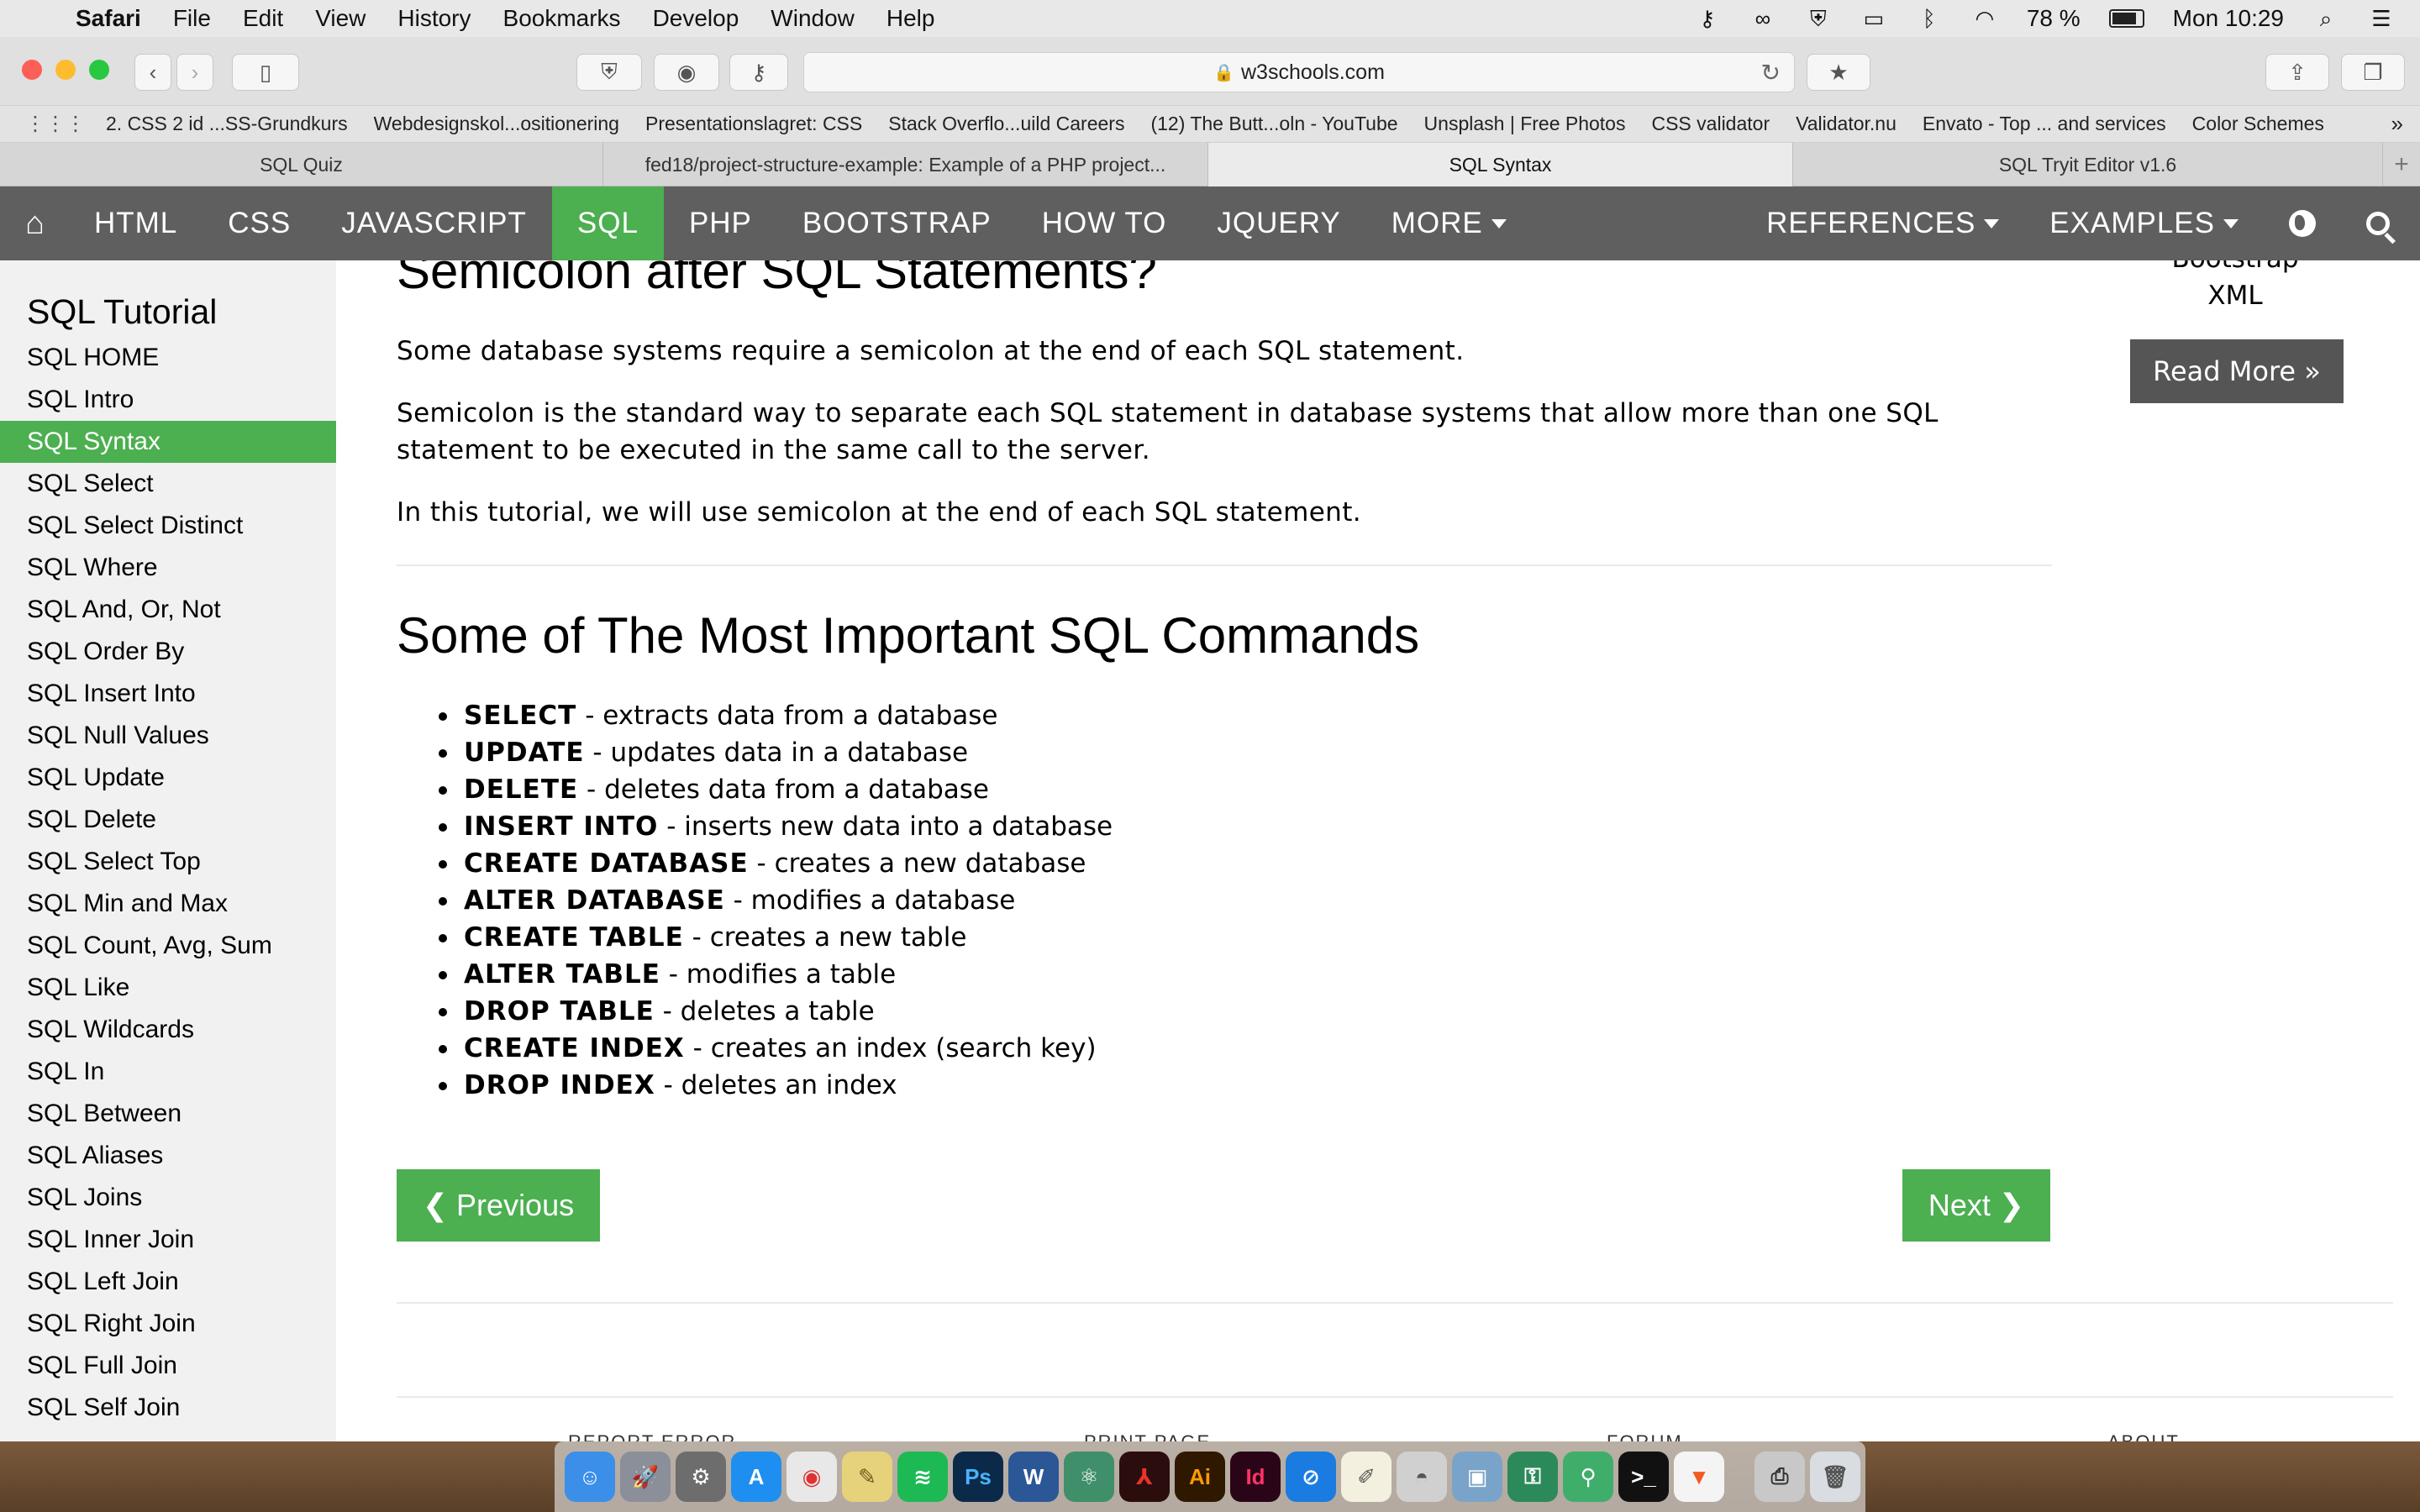  Describe the element at coordinates (99, 70) in the screenshot. I see `zoom-window-button` at that location.